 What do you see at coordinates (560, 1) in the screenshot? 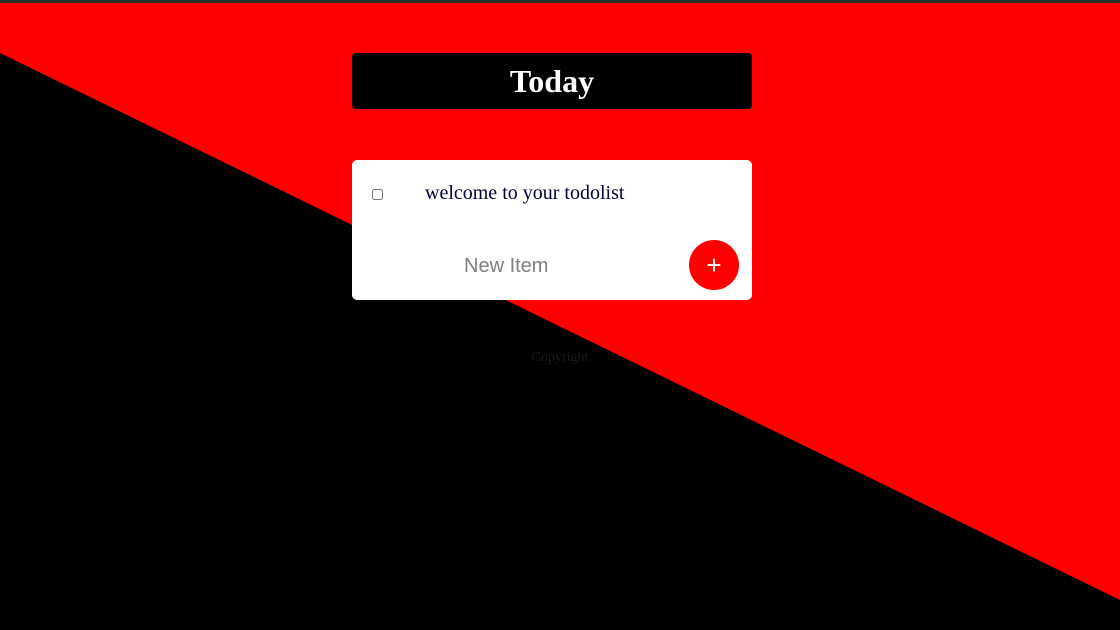
I see `window-top-border` at bounding box center [560, 1].